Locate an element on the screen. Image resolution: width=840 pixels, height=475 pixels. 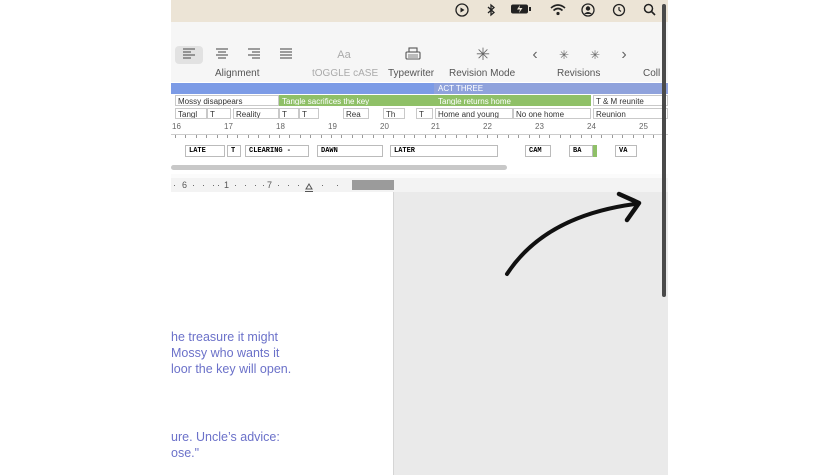
document-text-line: he treasure it might is located at coordinates (224, 337).